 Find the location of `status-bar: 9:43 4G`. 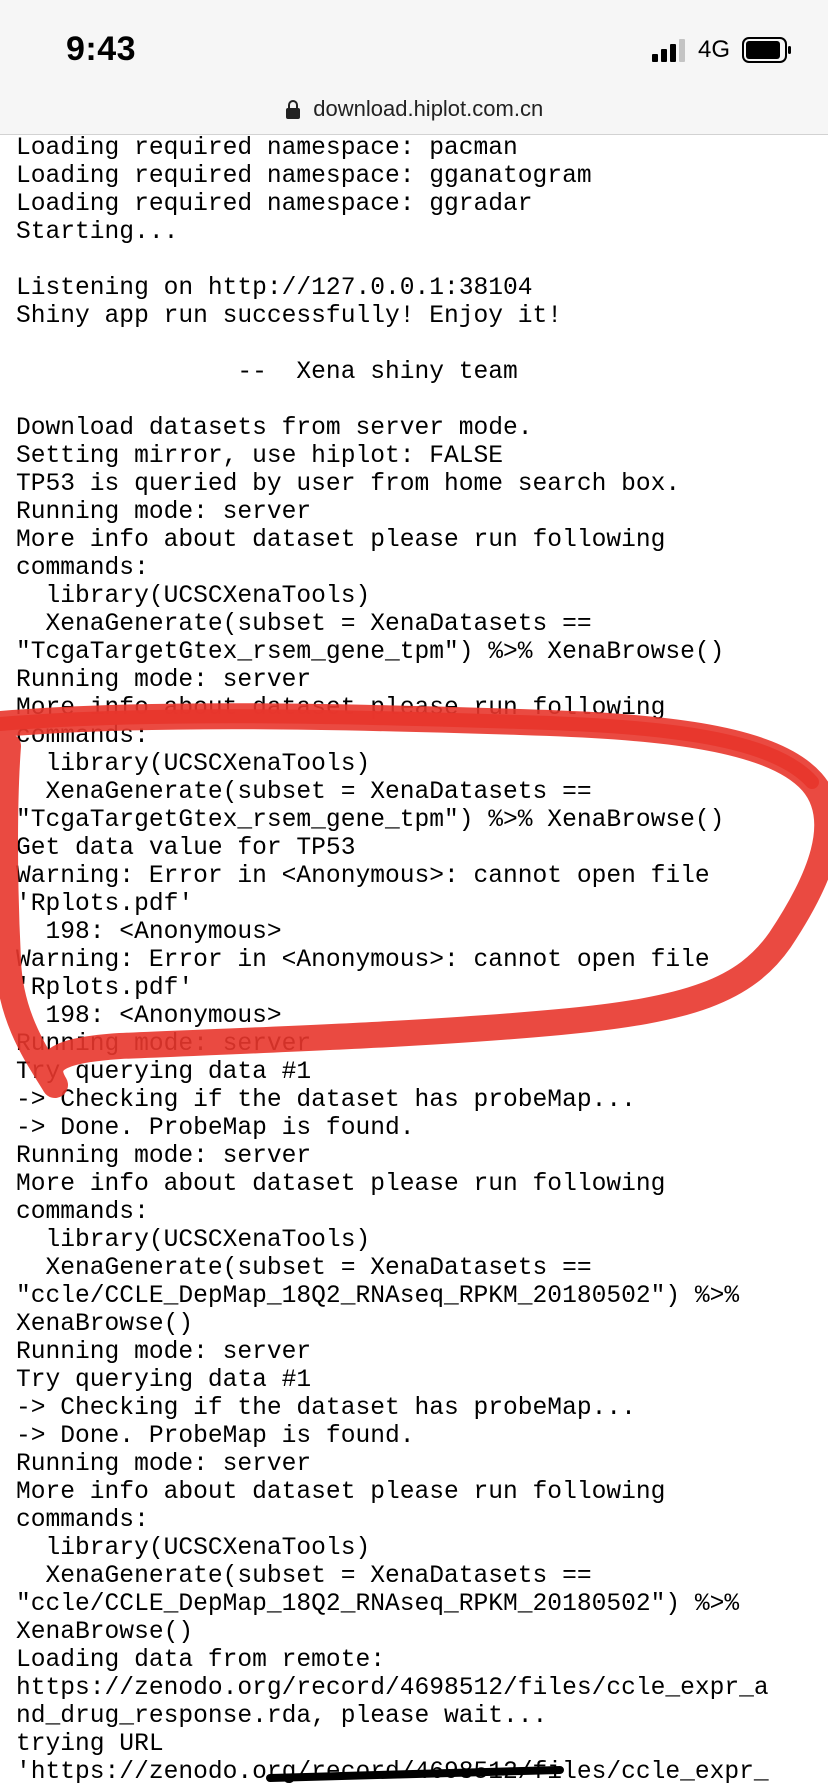

status-bar: 9:43 4G is located at coordinates (414, 46).